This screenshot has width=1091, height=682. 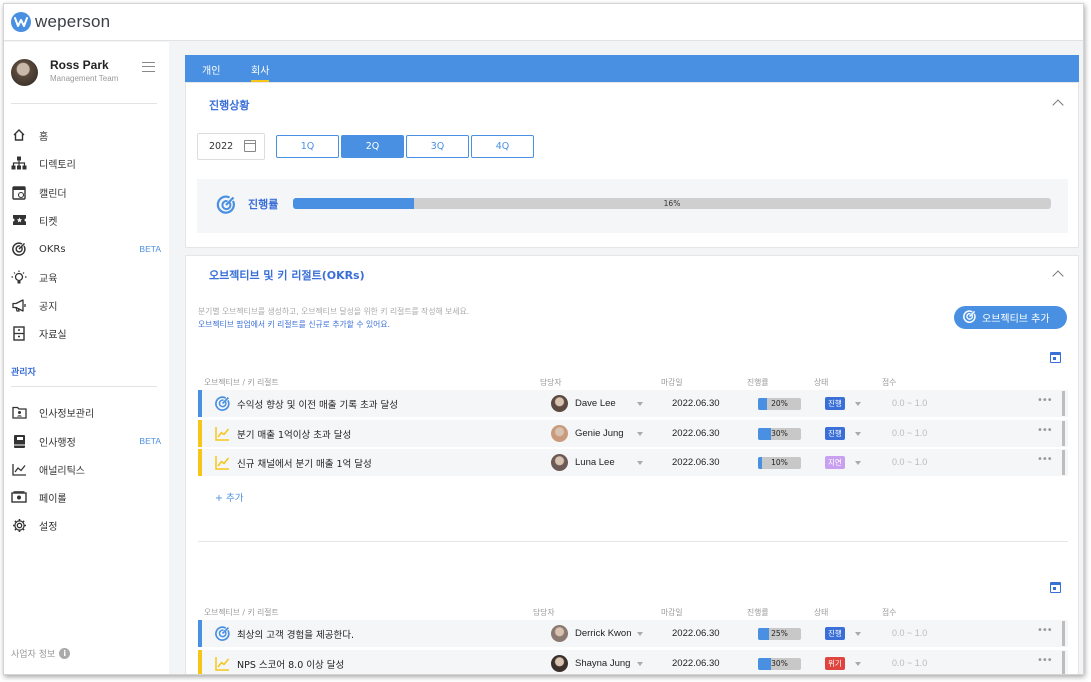 What do you see at coordinates (21, 22) in the screenshot?
I see `weperson-logo-icon` at bounding box center [21, 22].